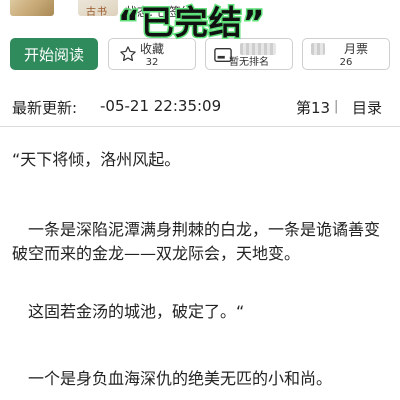  I want to click on table-of-contents-button: 目录, so click(367, 107).